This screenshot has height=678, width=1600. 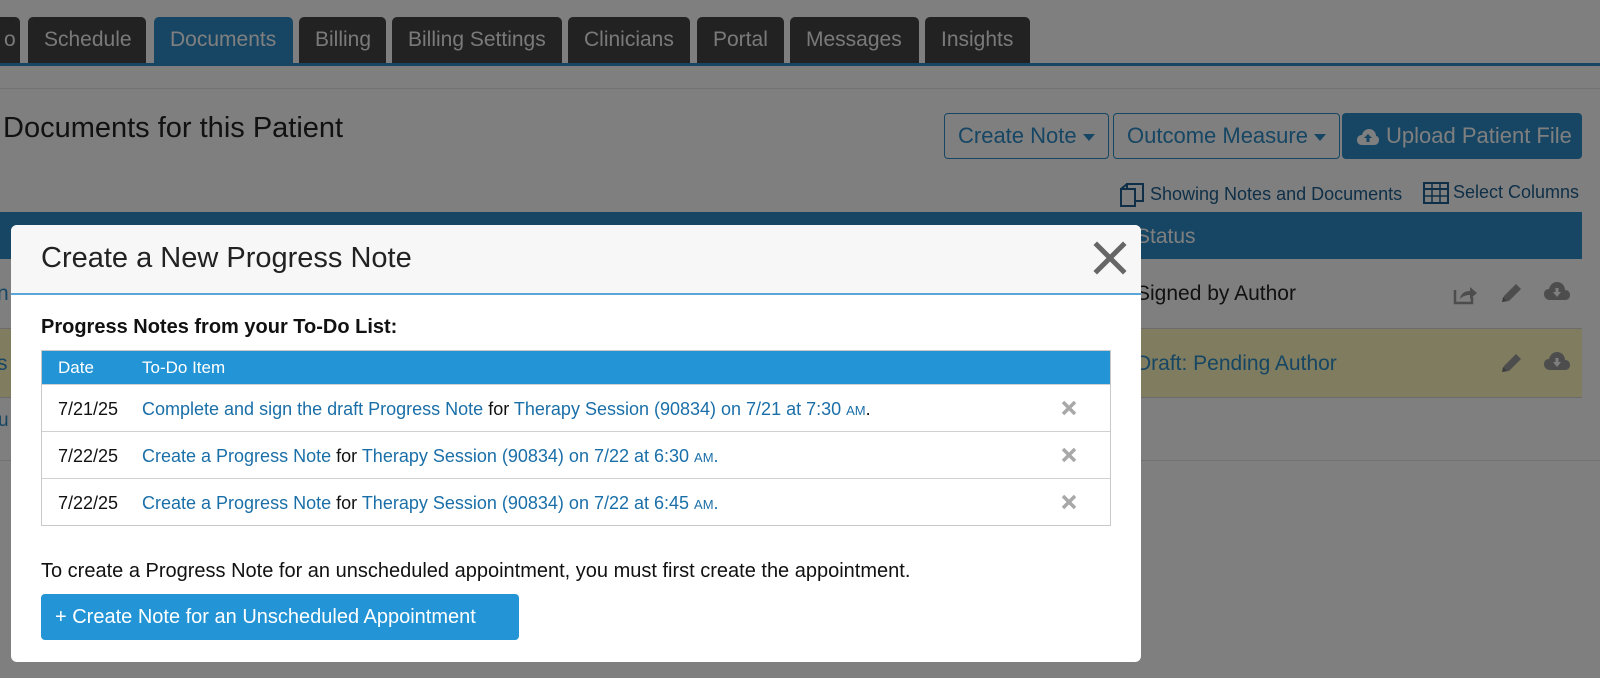 What do you see at coordinates (525, 456) in the screenshot?
I see `todo-session-text: Therapy Session (90834) on 7/22 at 6:30` at bounding box center [525, 456].